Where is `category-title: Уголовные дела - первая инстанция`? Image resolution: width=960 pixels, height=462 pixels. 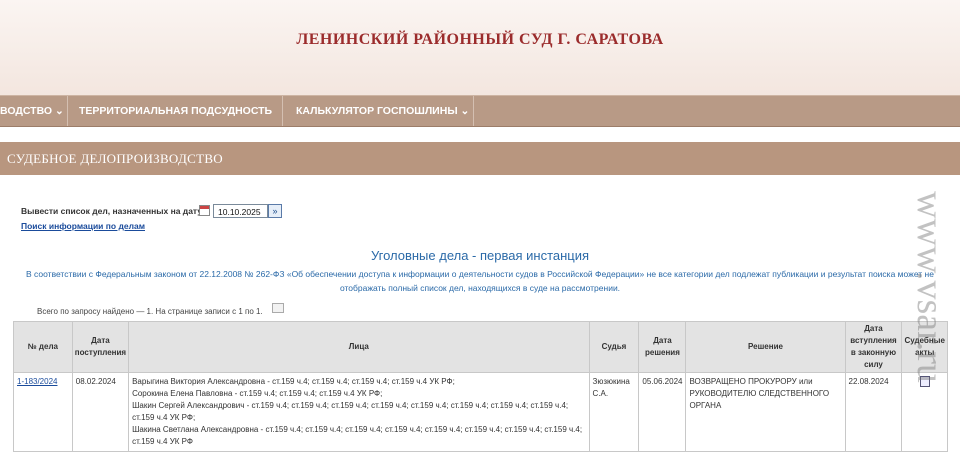
category-title: Уголовные дела - первая инстанция is located at coordinates (480, 255).